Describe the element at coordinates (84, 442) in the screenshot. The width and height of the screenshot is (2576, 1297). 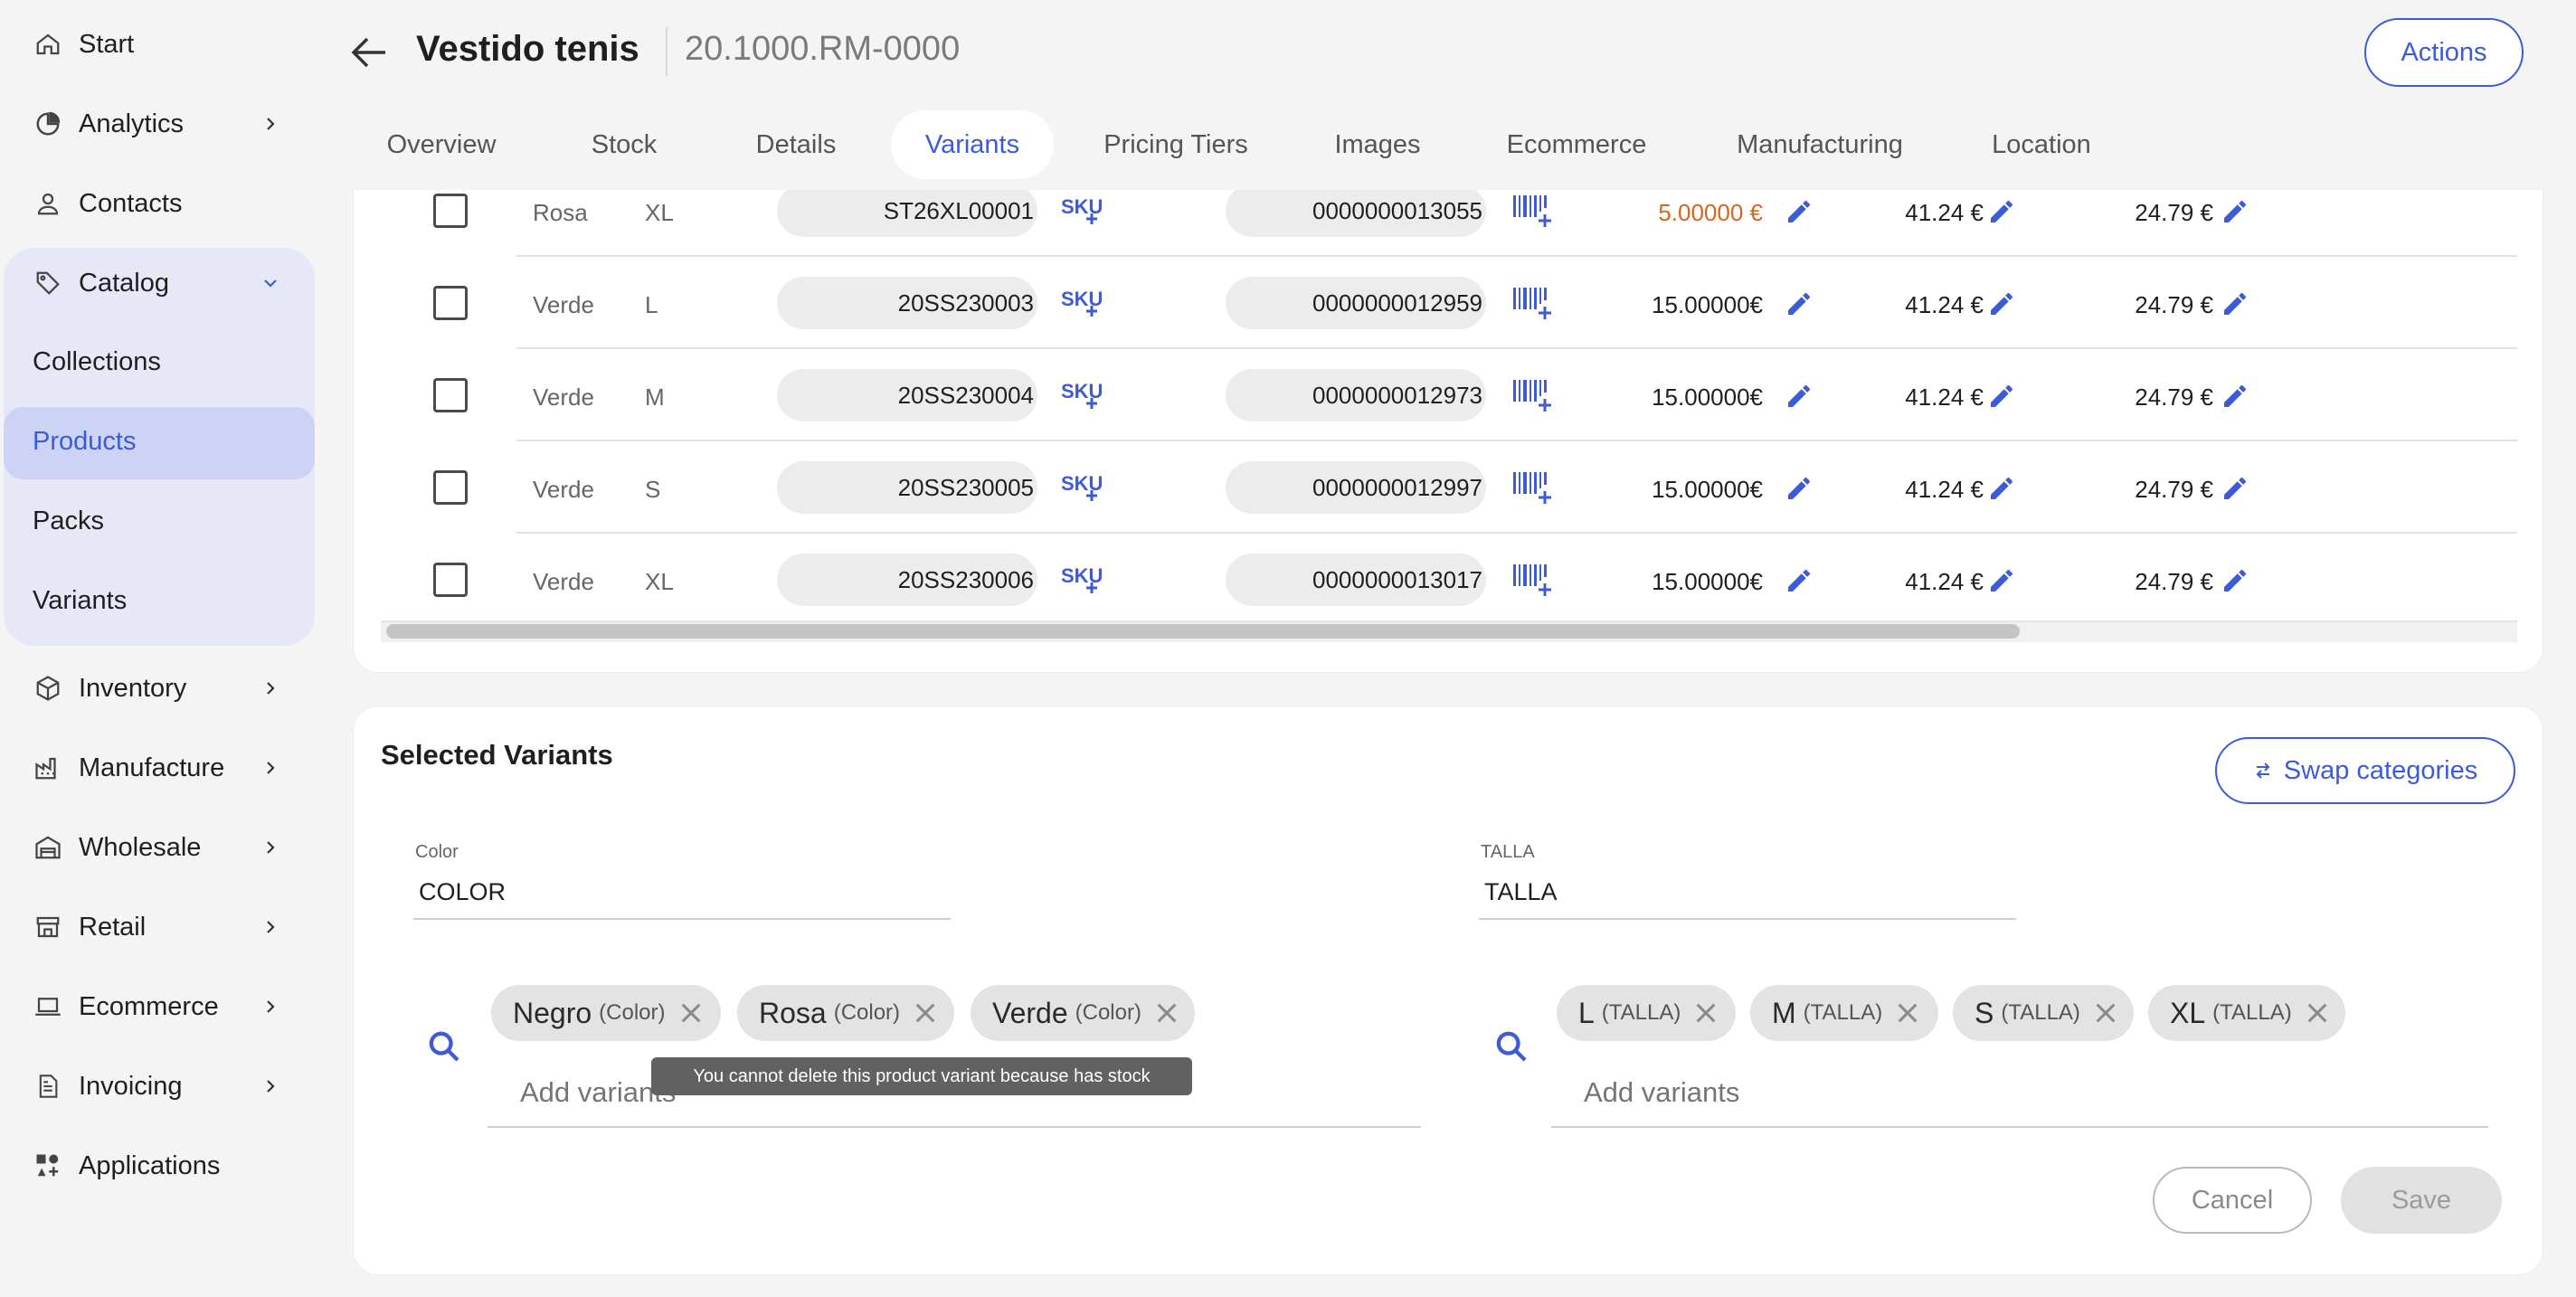
I see `sidebar-item-products: Products` at that location.